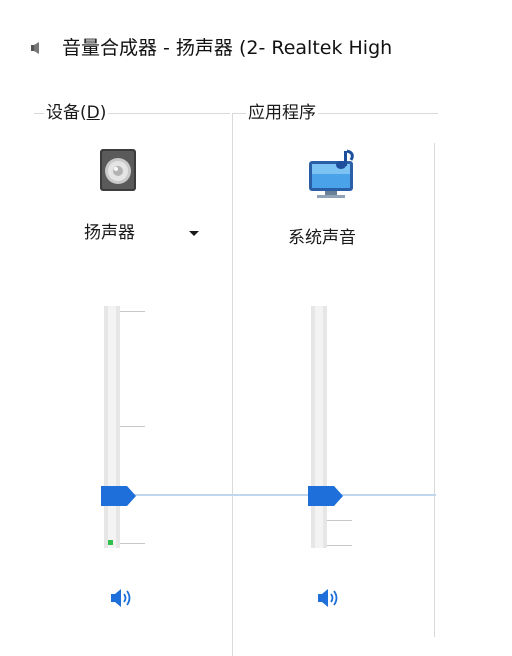  What do you see at coordinates (322, 238) in the screenshot?
I see `app-name-system-sounds: 系统声音` at bounding box center [322, 238].